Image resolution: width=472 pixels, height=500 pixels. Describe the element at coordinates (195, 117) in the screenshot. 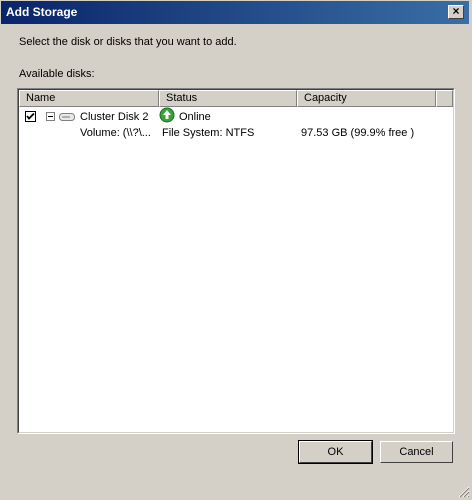

I see `disk-status: Online` at that location.